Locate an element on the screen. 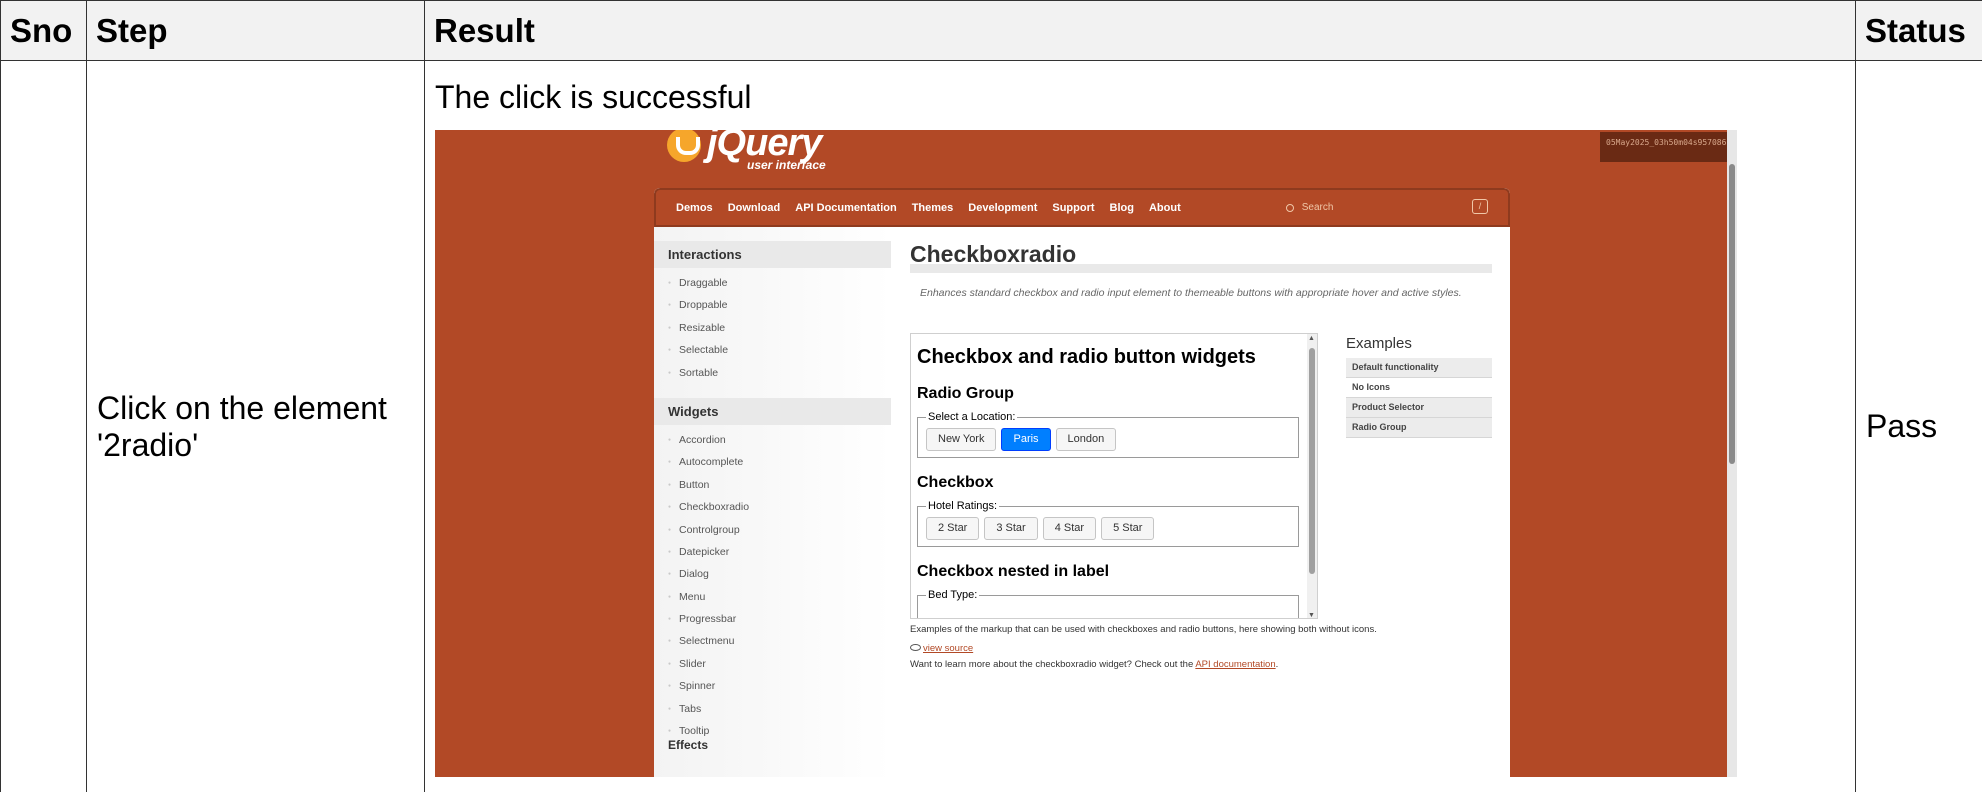  nav-support: Support is located at coordinates (1073, 208).